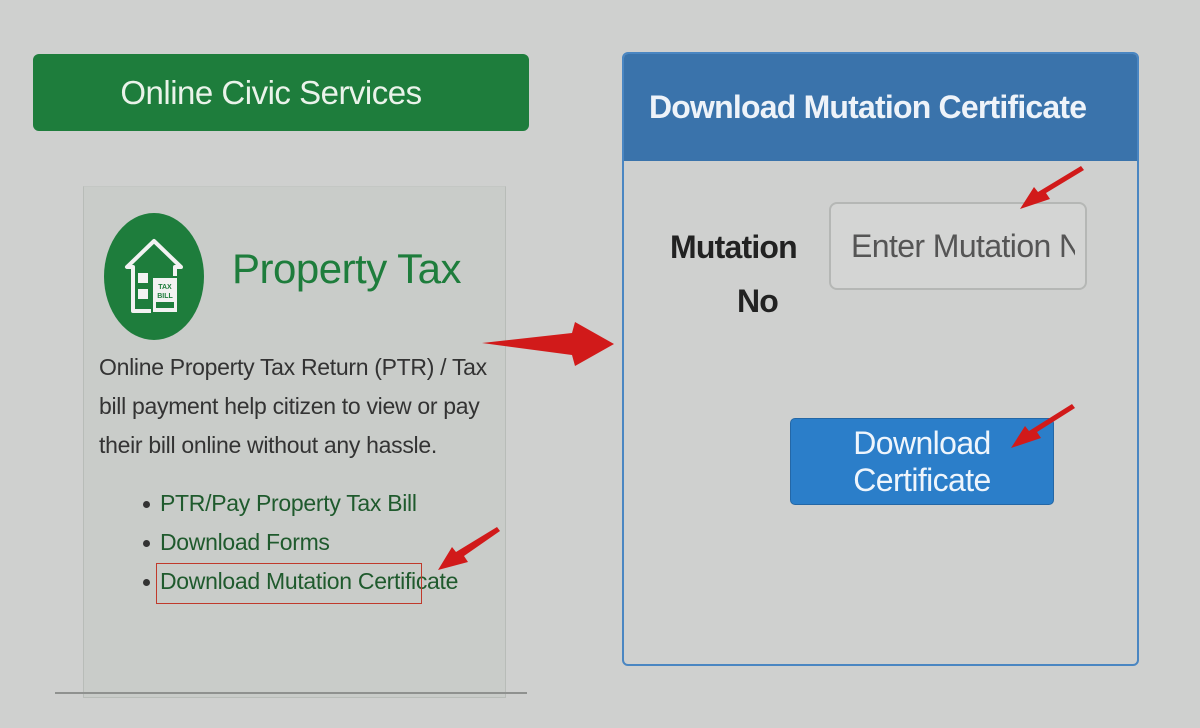 The width and height of the screenshot is (1200, 728). I want to click on panel-title: Download Mutation Certificate, so click(880, 107).